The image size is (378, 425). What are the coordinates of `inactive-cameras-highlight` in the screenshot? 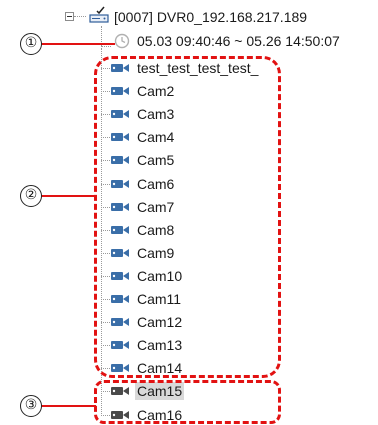 It's located at (187, 402).